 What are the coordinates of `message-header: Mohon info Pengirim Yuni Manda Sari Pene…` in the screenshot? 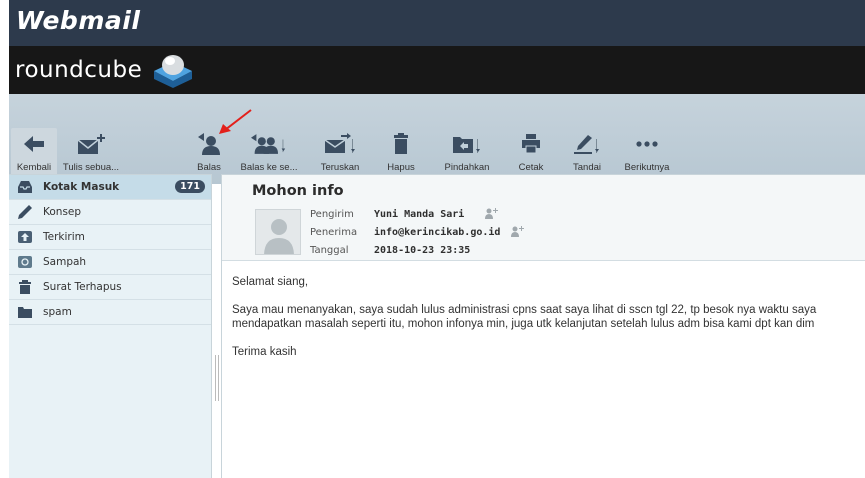 It's located at (543, 218).